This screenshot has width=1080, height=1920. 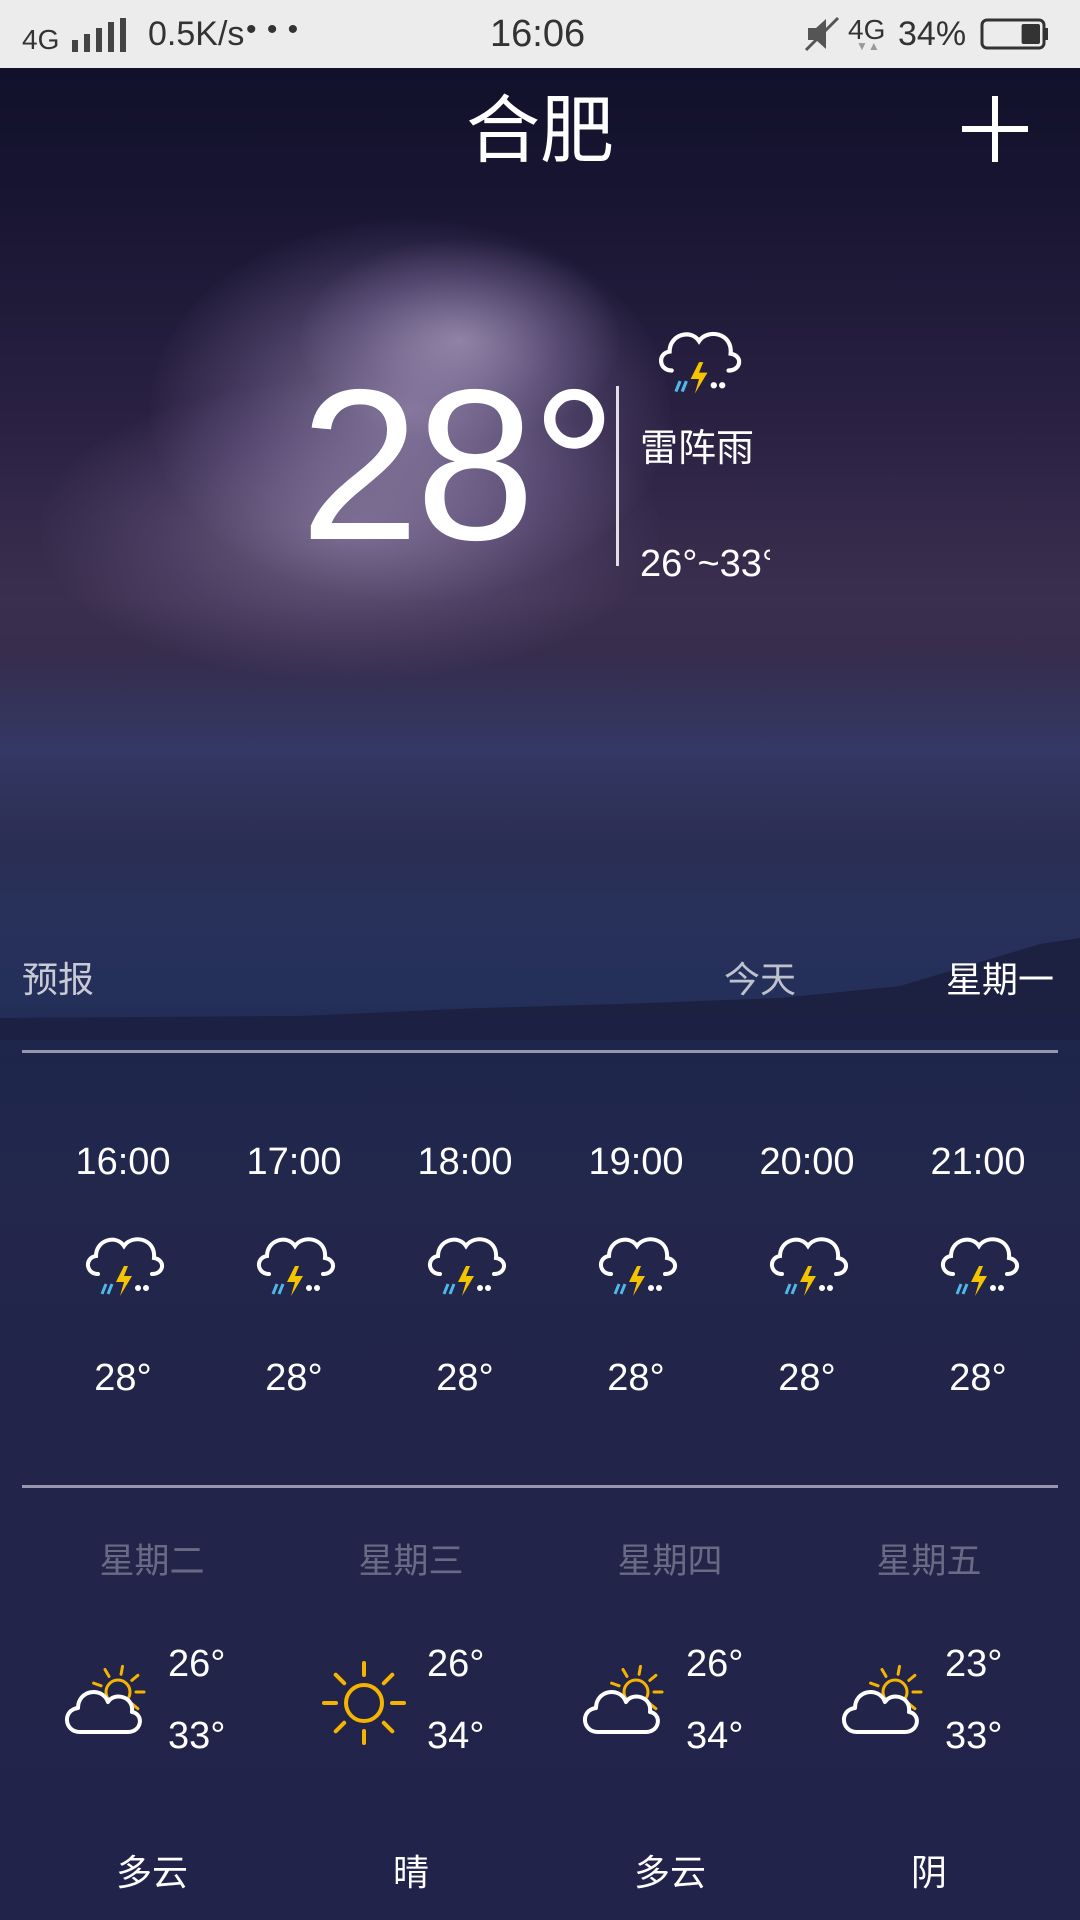 I want to click on plus-icon, so click(x=995, y=129).